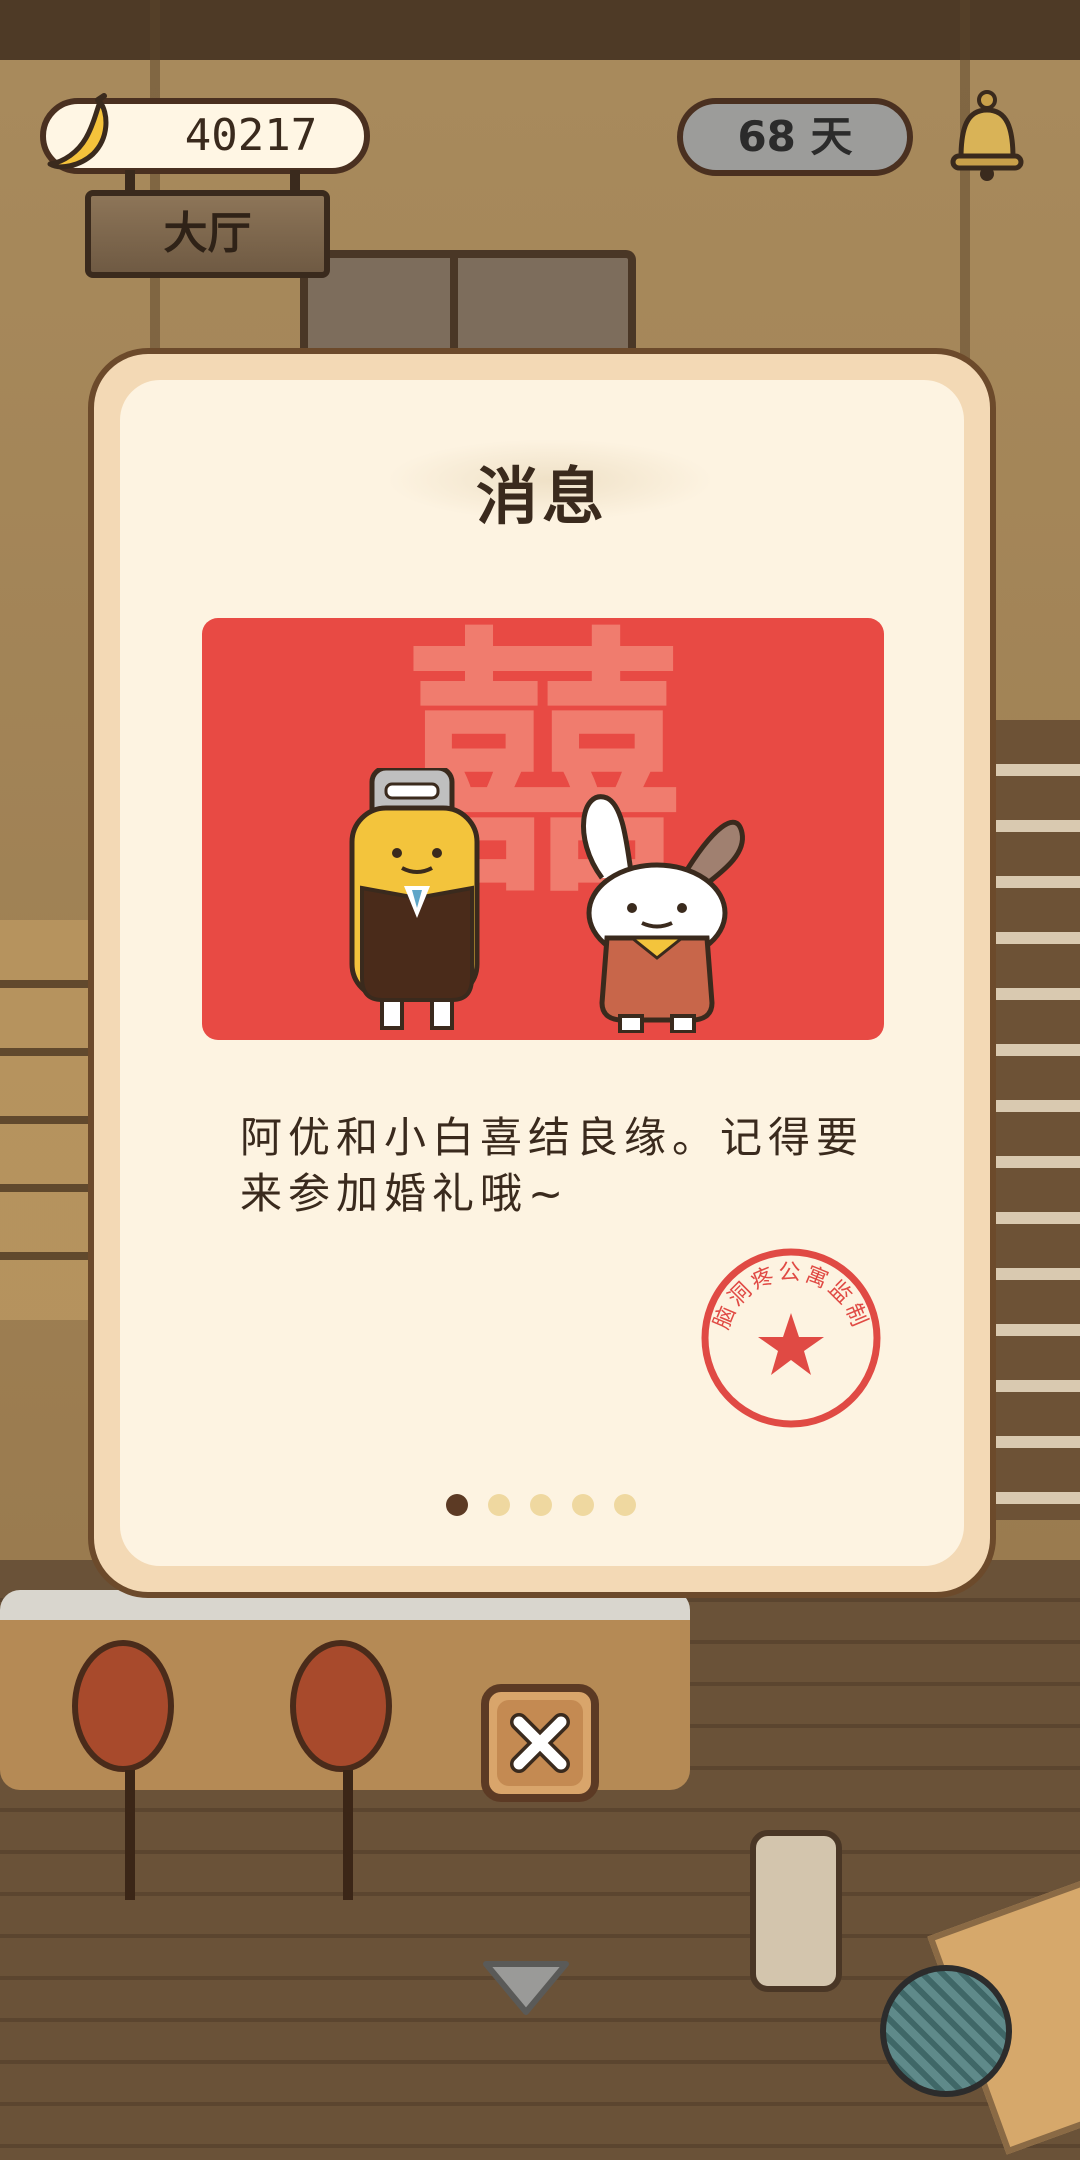  What do you see at coordinates (78, 131) in the screenshot?
I see `banana-icon` at bounding box center [78, 131].